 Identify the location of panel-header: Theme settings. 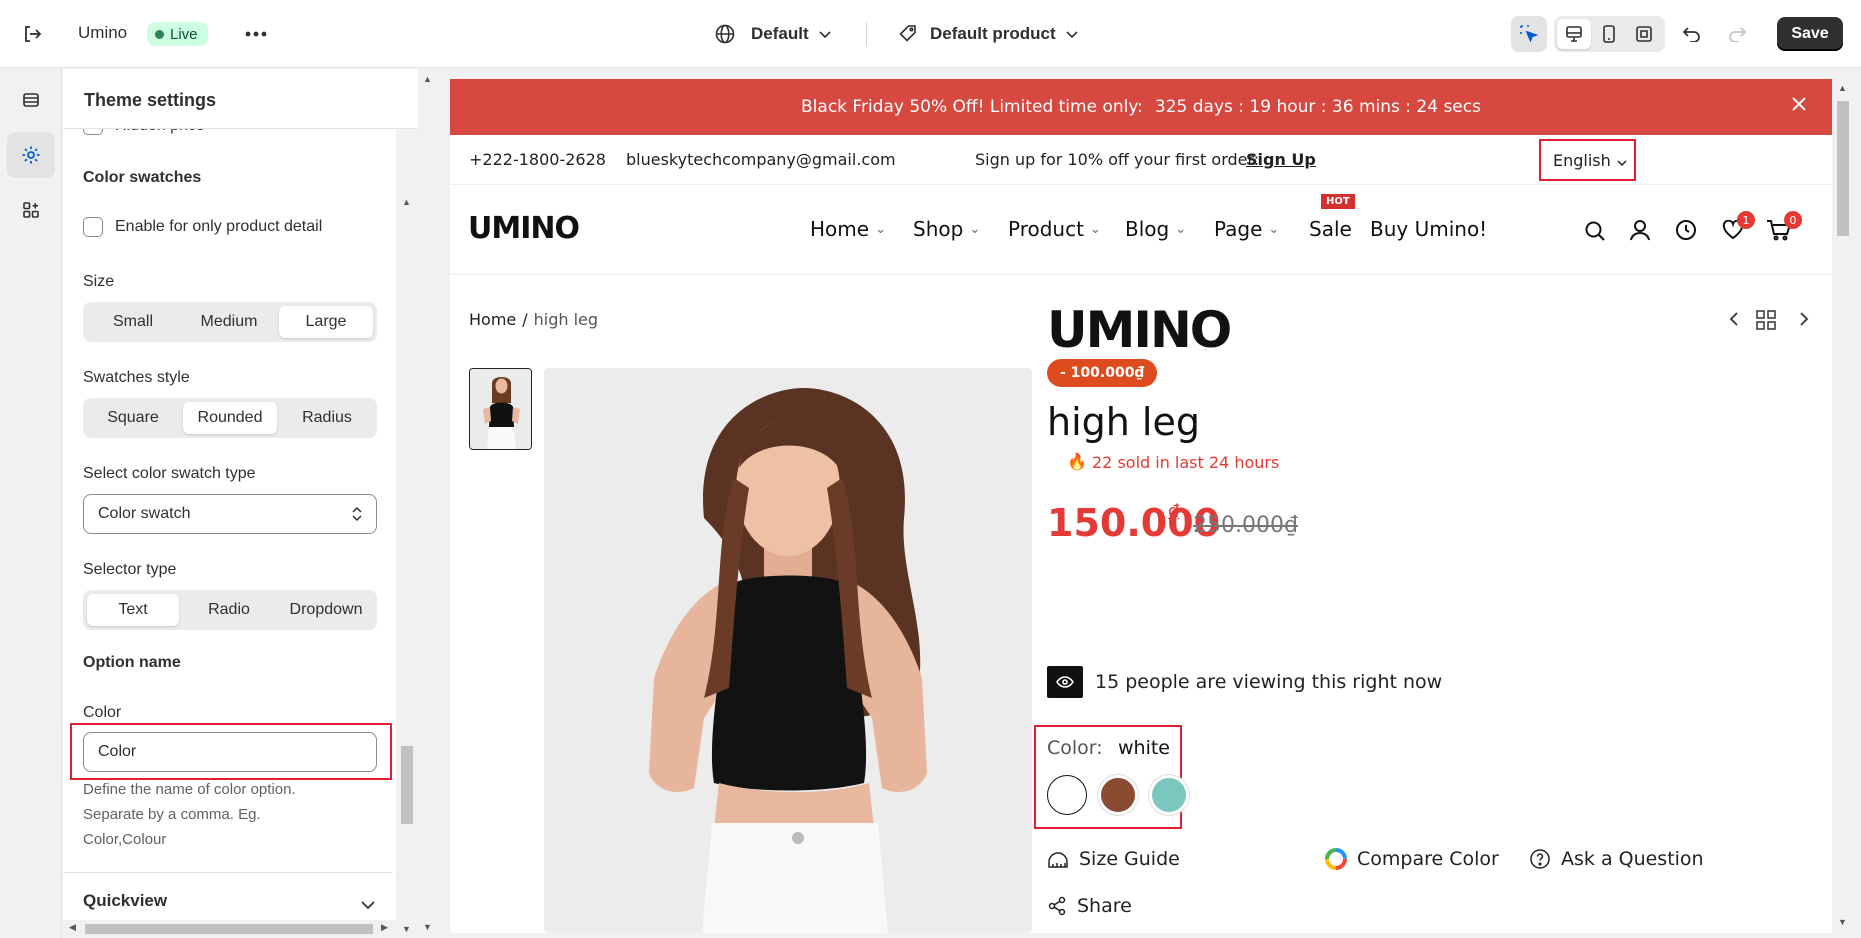
(240, 99).